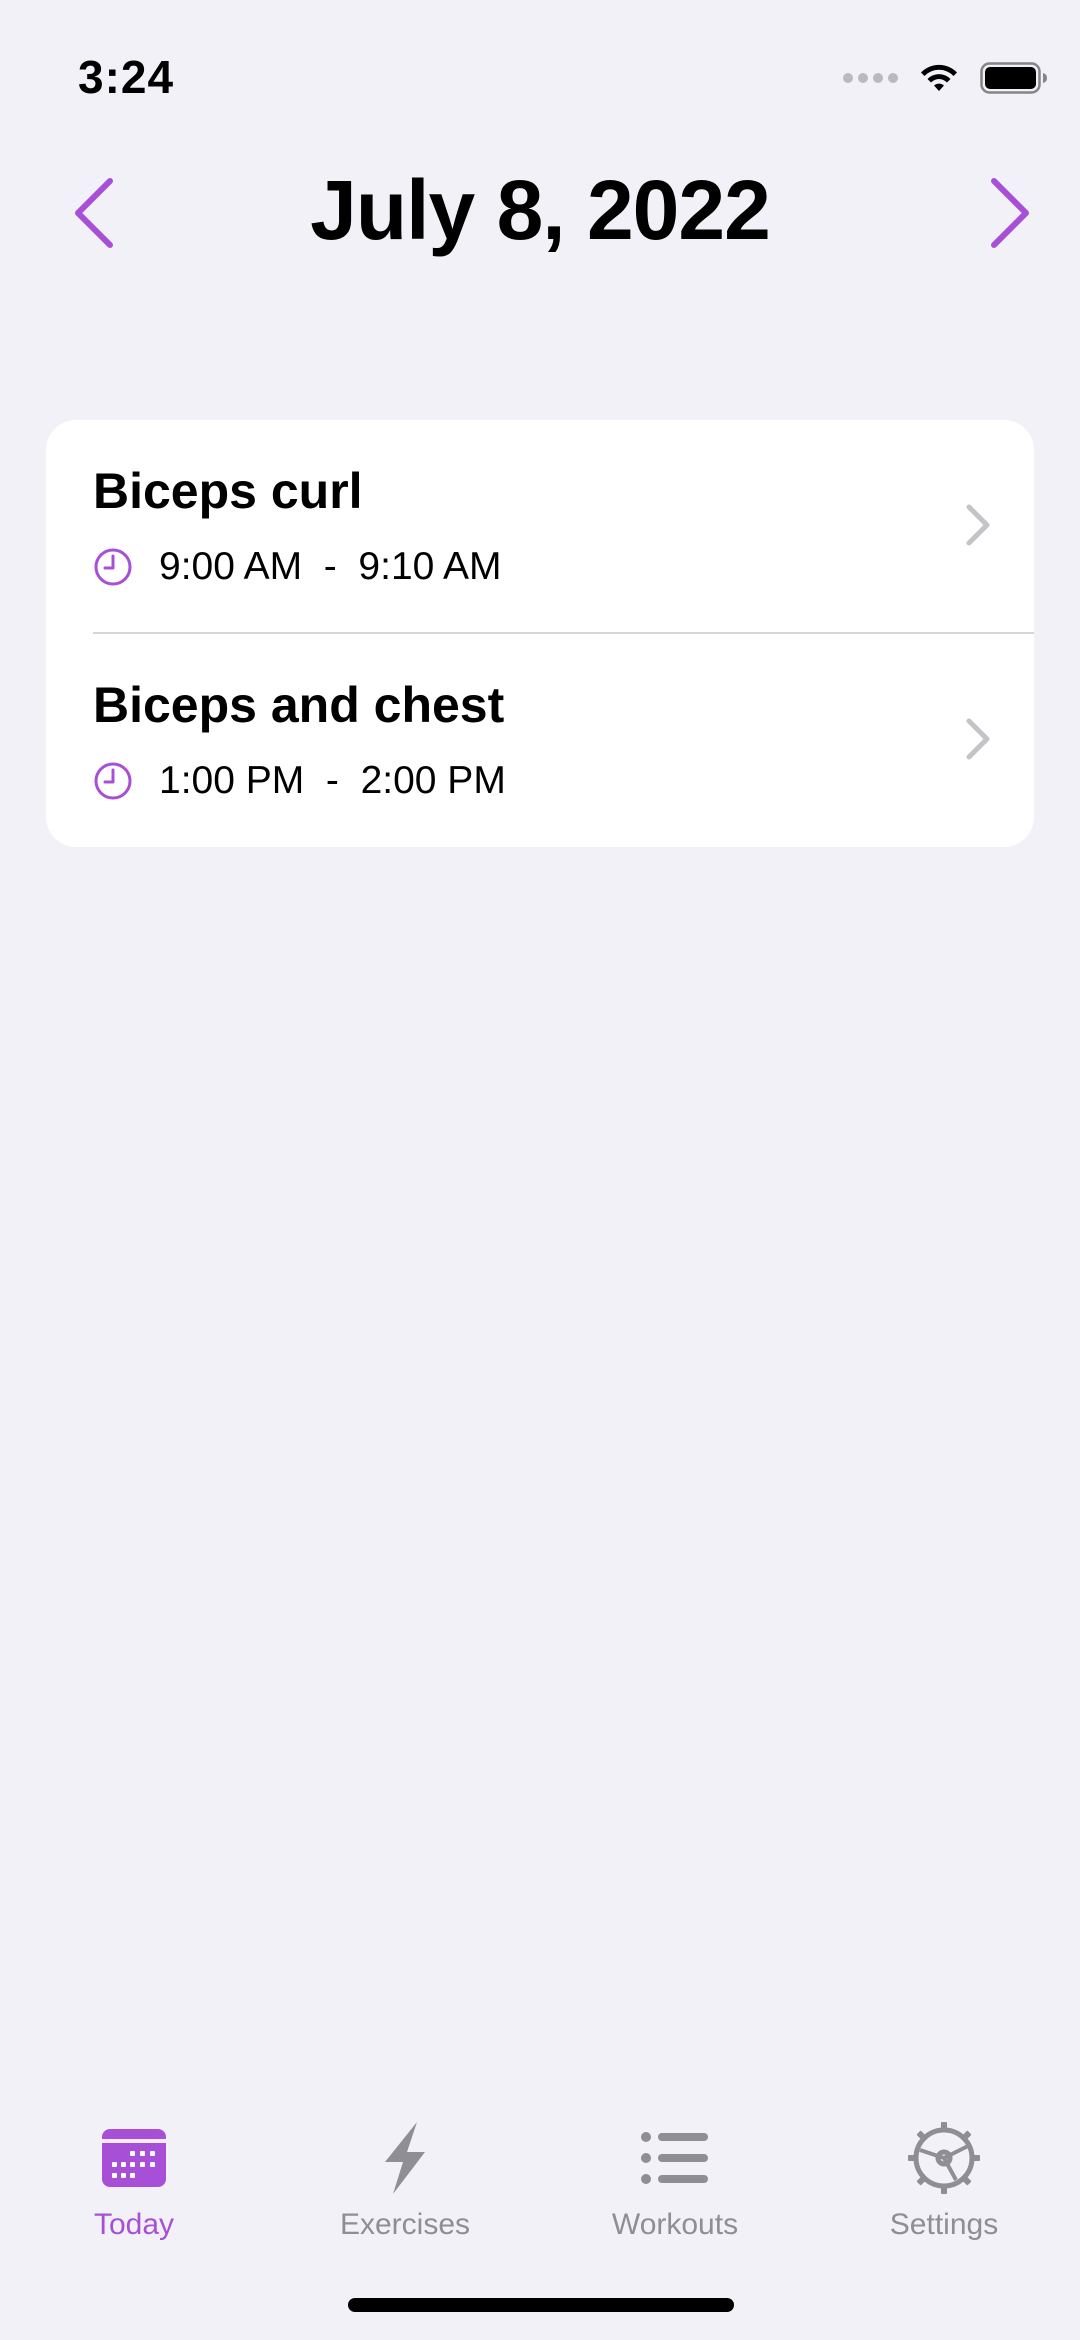  What do you see at coordinates (126, 77) in the screenshot?
I see `status-time: 3:24` at bounding box center [126, 77].